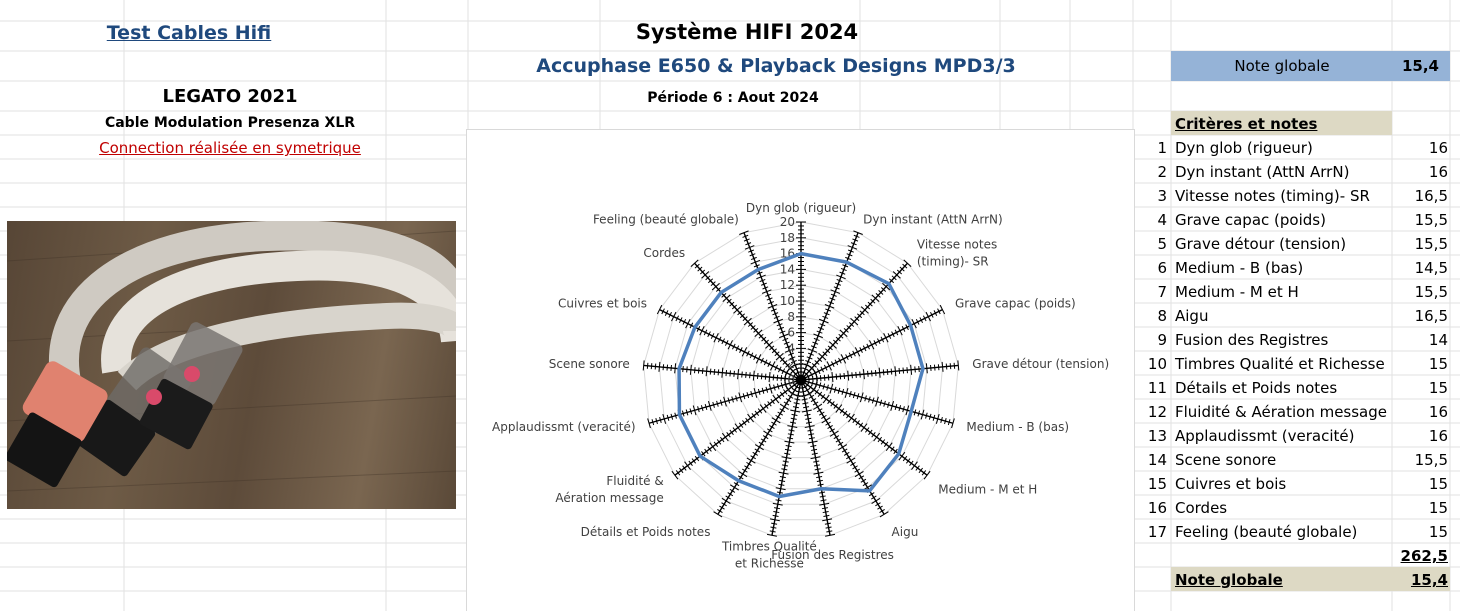 This screenshot has width=1460, height=611. Describe the element at coordinates (987, 490) in the screenshot. I see `radar-category-label: Medium - M et H` at that location.